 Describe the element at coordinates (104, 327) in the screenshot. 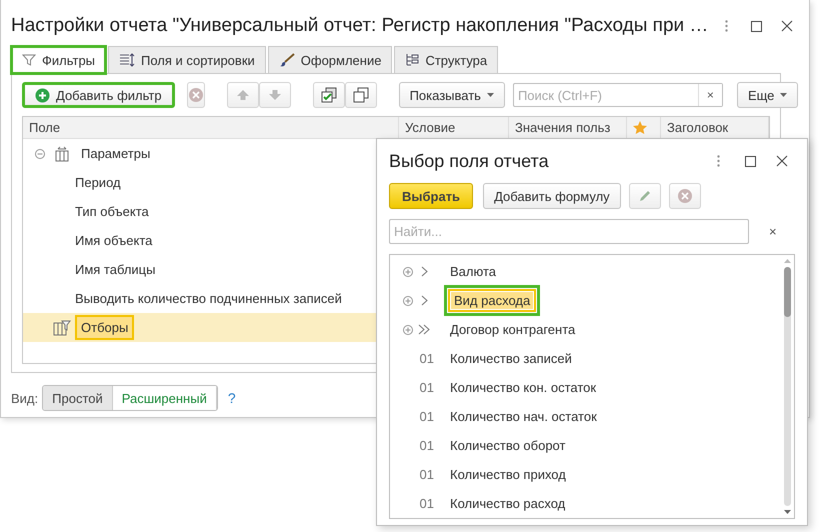

I see `field-name: Отборы` at that location.